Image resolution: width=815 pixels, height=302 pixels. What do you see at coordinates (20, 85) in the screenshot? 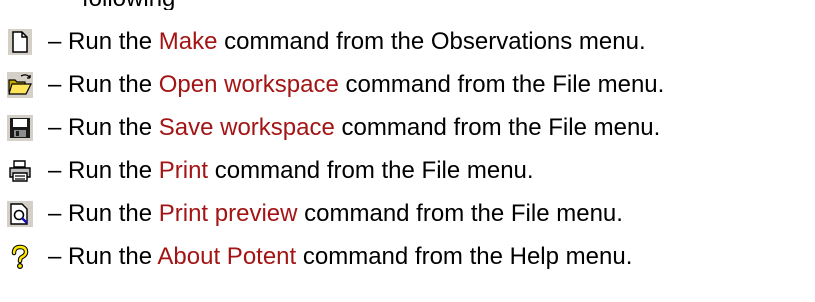
I see `open-folder-icon` at bounding box center [20, 85].